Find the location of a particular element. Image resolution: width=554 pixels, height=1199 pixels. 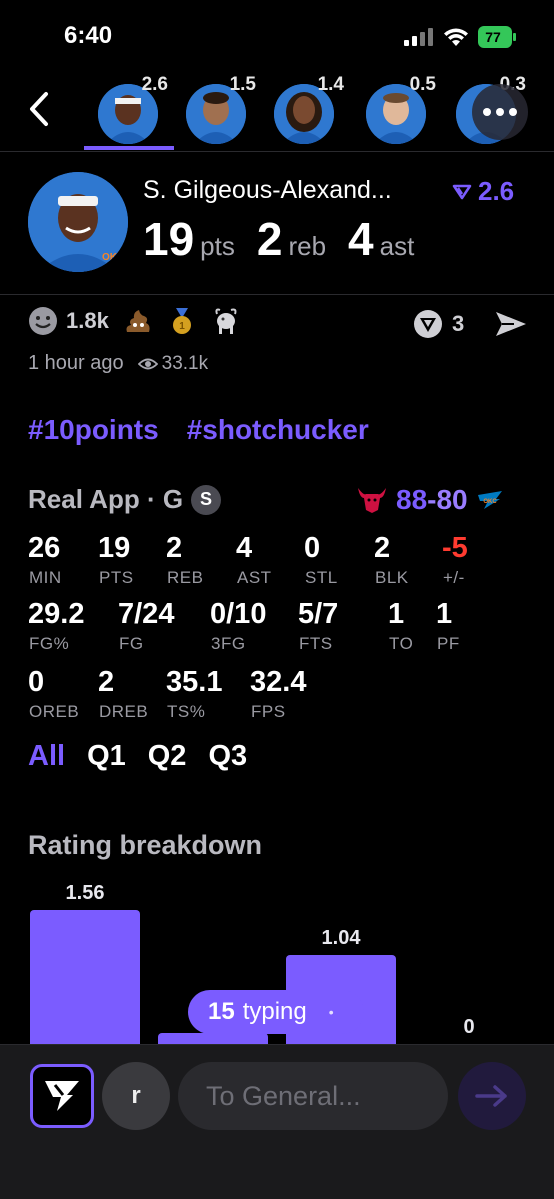

player-score: 2.6 is located at coordinates (154, 84).